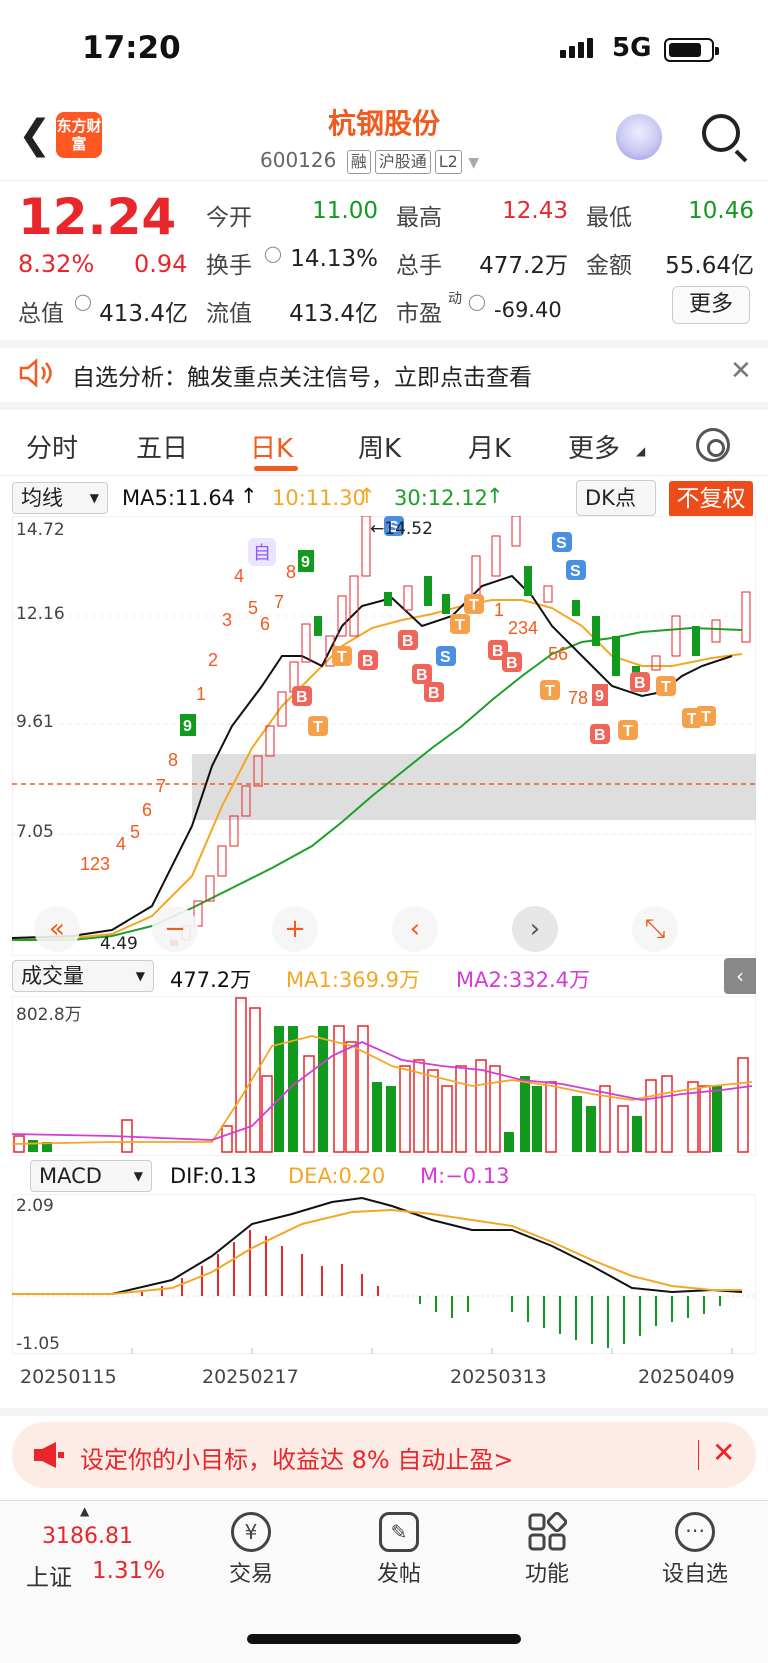  What do you see at coordinates (265, 624) in the screenshot?
I see `svg-text: 6` at bounding box center [265, 624].